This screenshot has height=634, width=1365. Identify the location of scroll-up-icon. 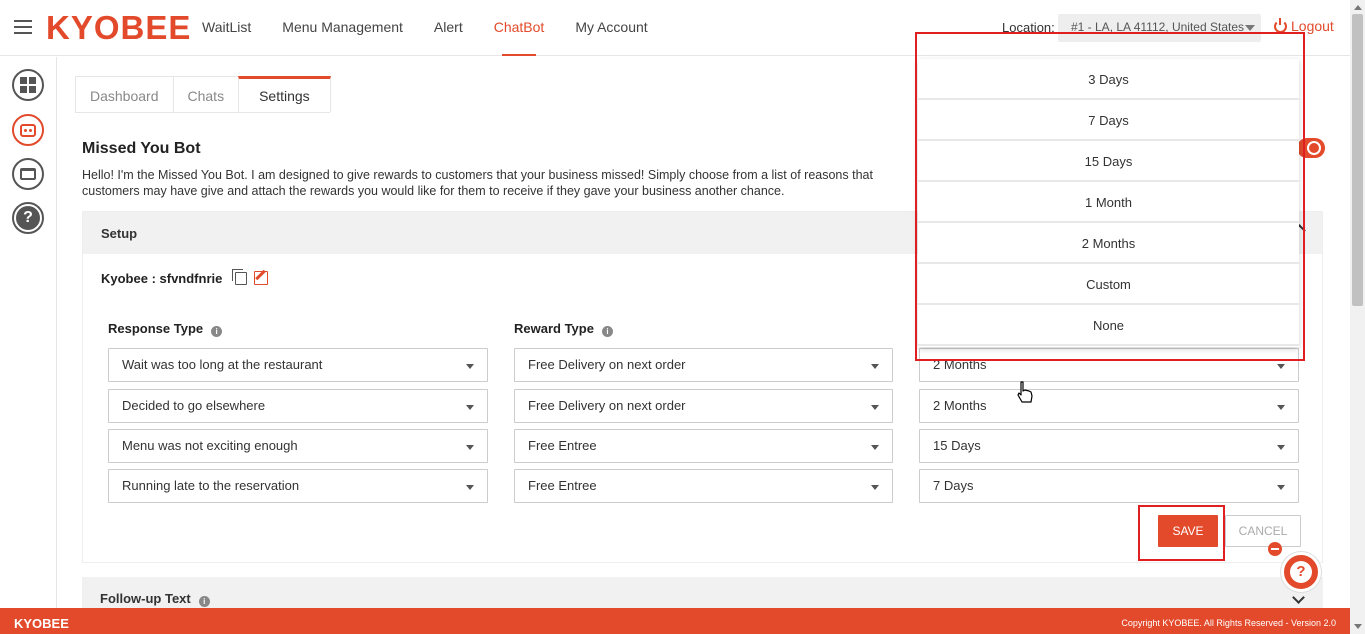
(1358, 7).